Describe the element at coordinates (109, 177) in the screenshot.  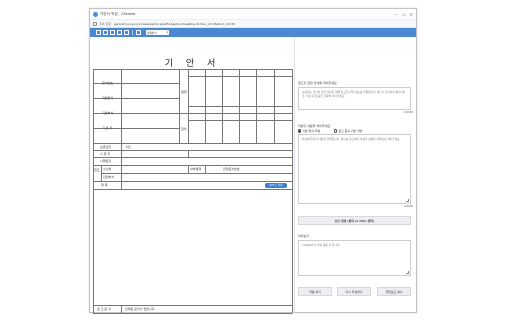
I see `related-dept-label: 관련부서` at that location.